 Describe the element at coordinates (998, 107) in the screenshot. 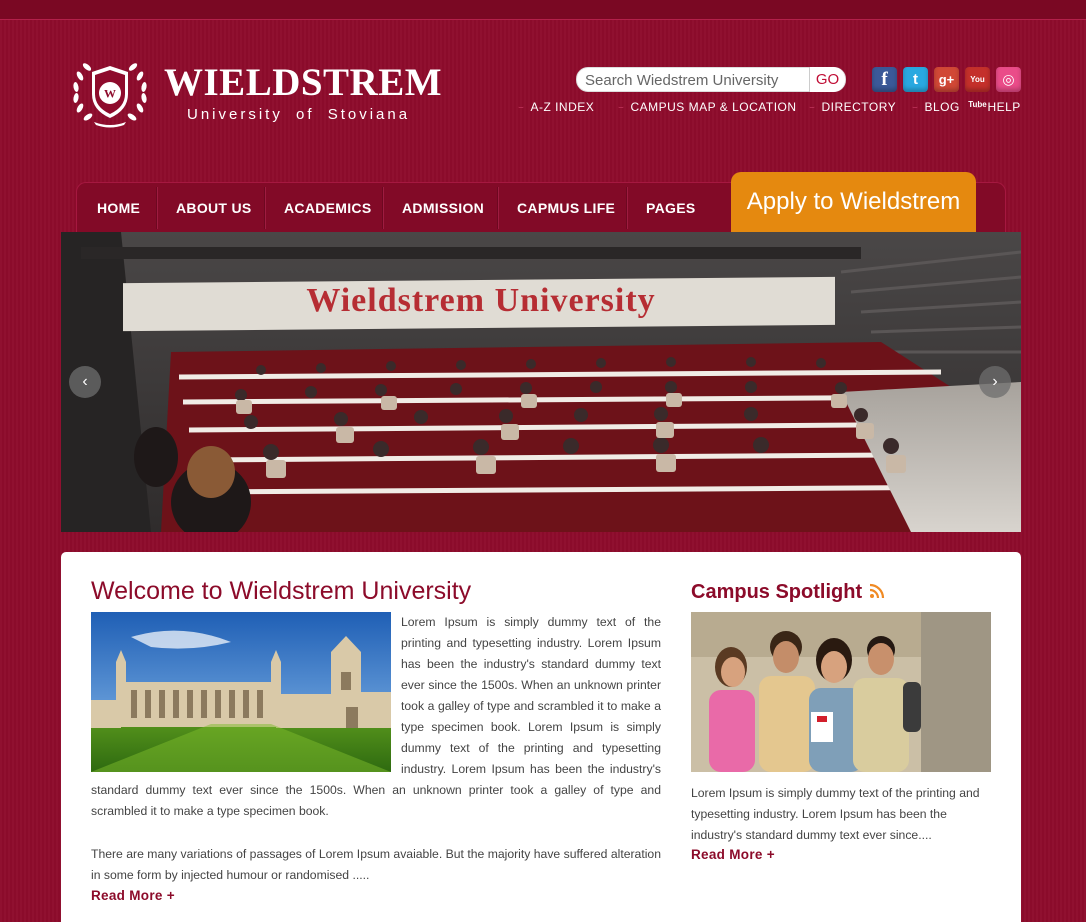

I see `link-help: HELP` at that location.